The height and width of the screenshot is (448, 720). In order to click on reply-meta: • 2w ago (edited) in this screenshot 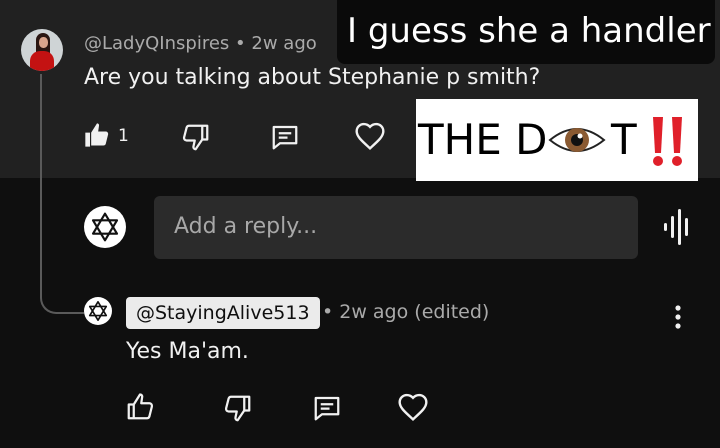, I will do `click(406, 312)`.